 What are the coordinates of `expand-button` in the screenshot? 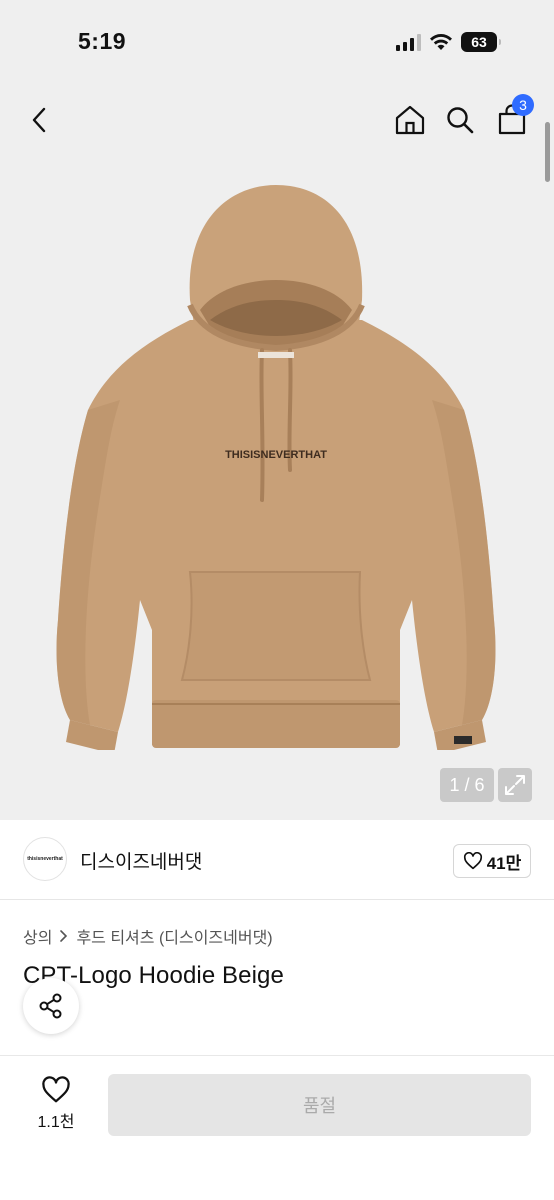 It's located at (515, 785).